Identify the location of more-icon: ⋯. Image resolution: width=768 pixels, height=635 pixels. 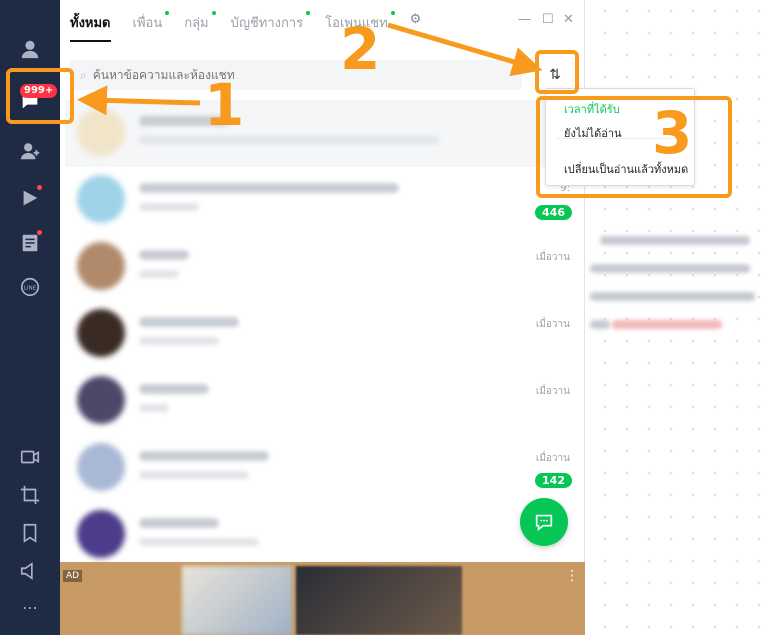
(30, 607).